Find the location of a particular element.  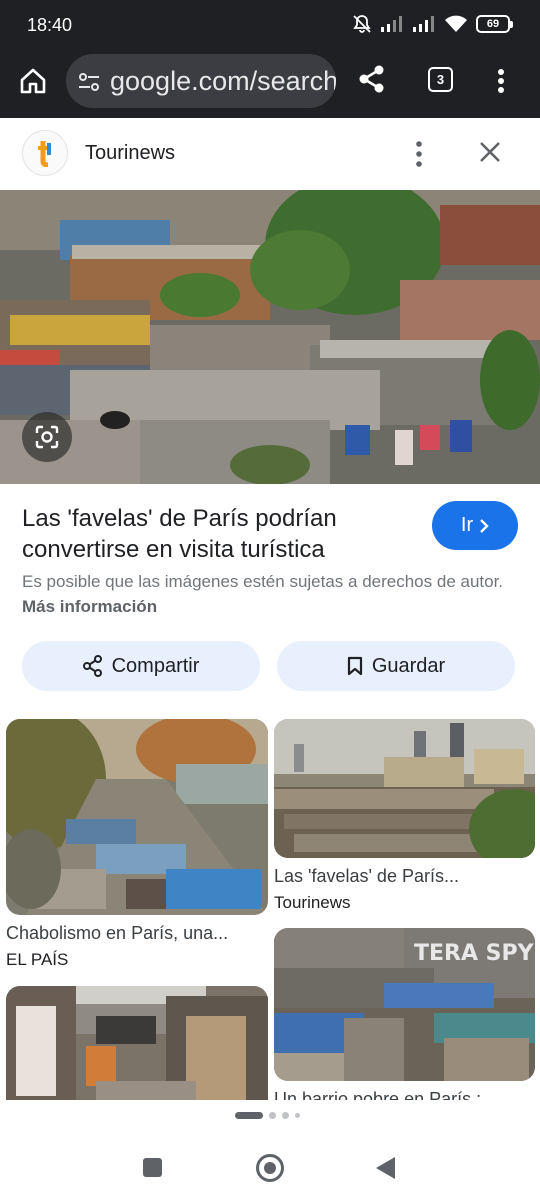

tourinews-logo-icon is located at coordinates (44, 154).